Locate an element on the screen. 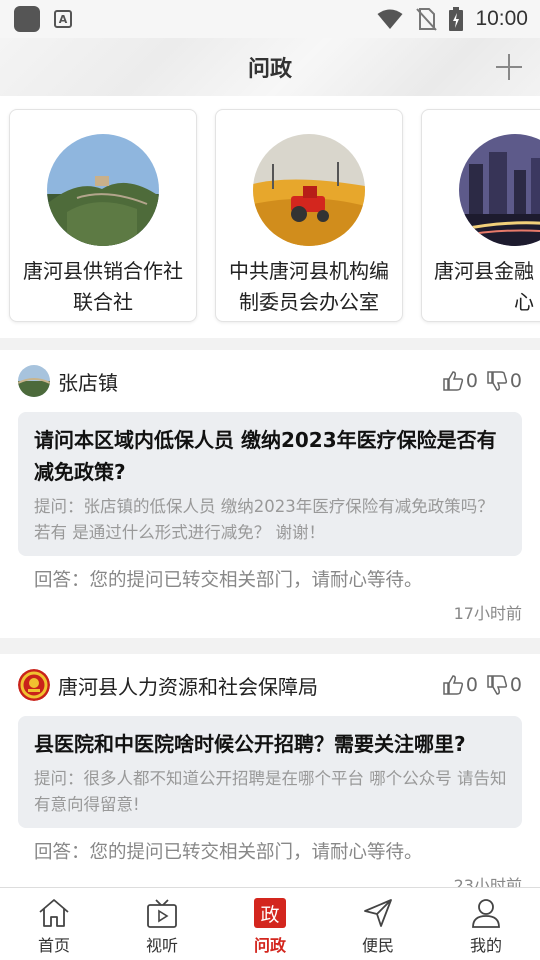 This screenshot has width=540, height=960. zheng-icon: 政 is located at coordinates (270, 913).